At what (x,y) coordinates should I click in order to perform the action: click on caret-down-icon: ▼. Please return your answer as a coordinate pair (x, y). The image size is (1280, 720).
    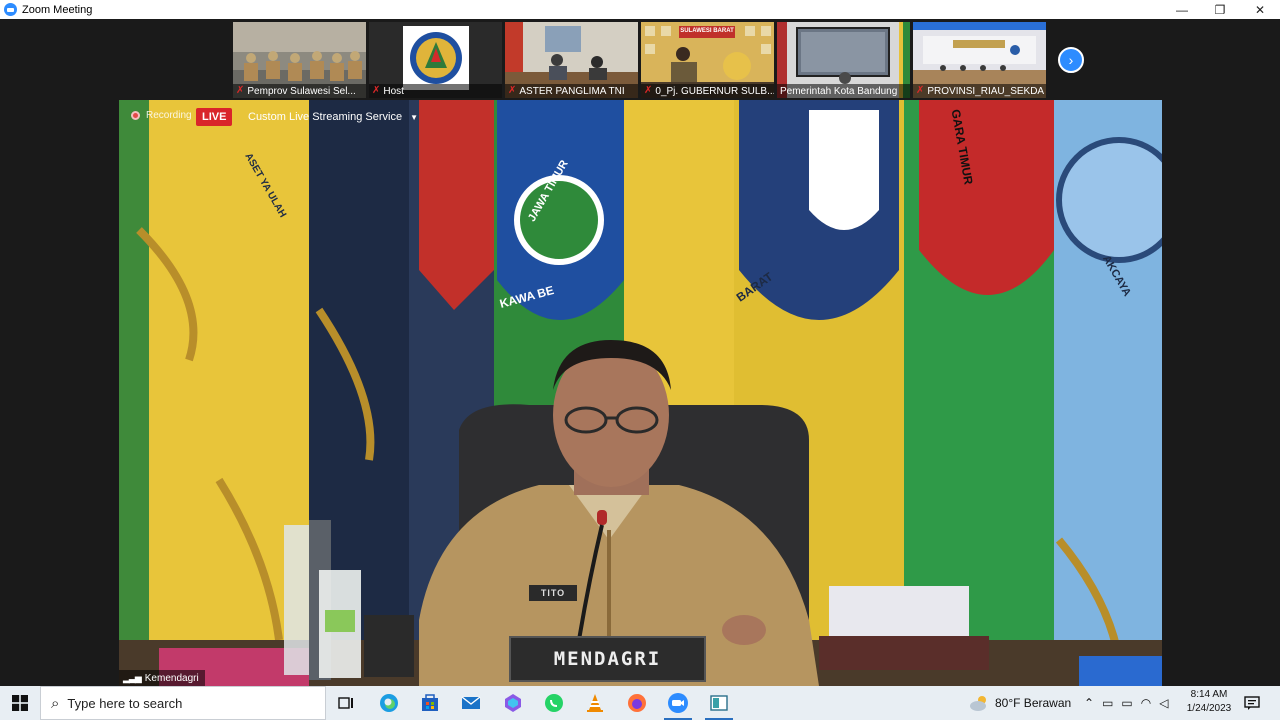
    Looking at the image, I should click on (414, 117).